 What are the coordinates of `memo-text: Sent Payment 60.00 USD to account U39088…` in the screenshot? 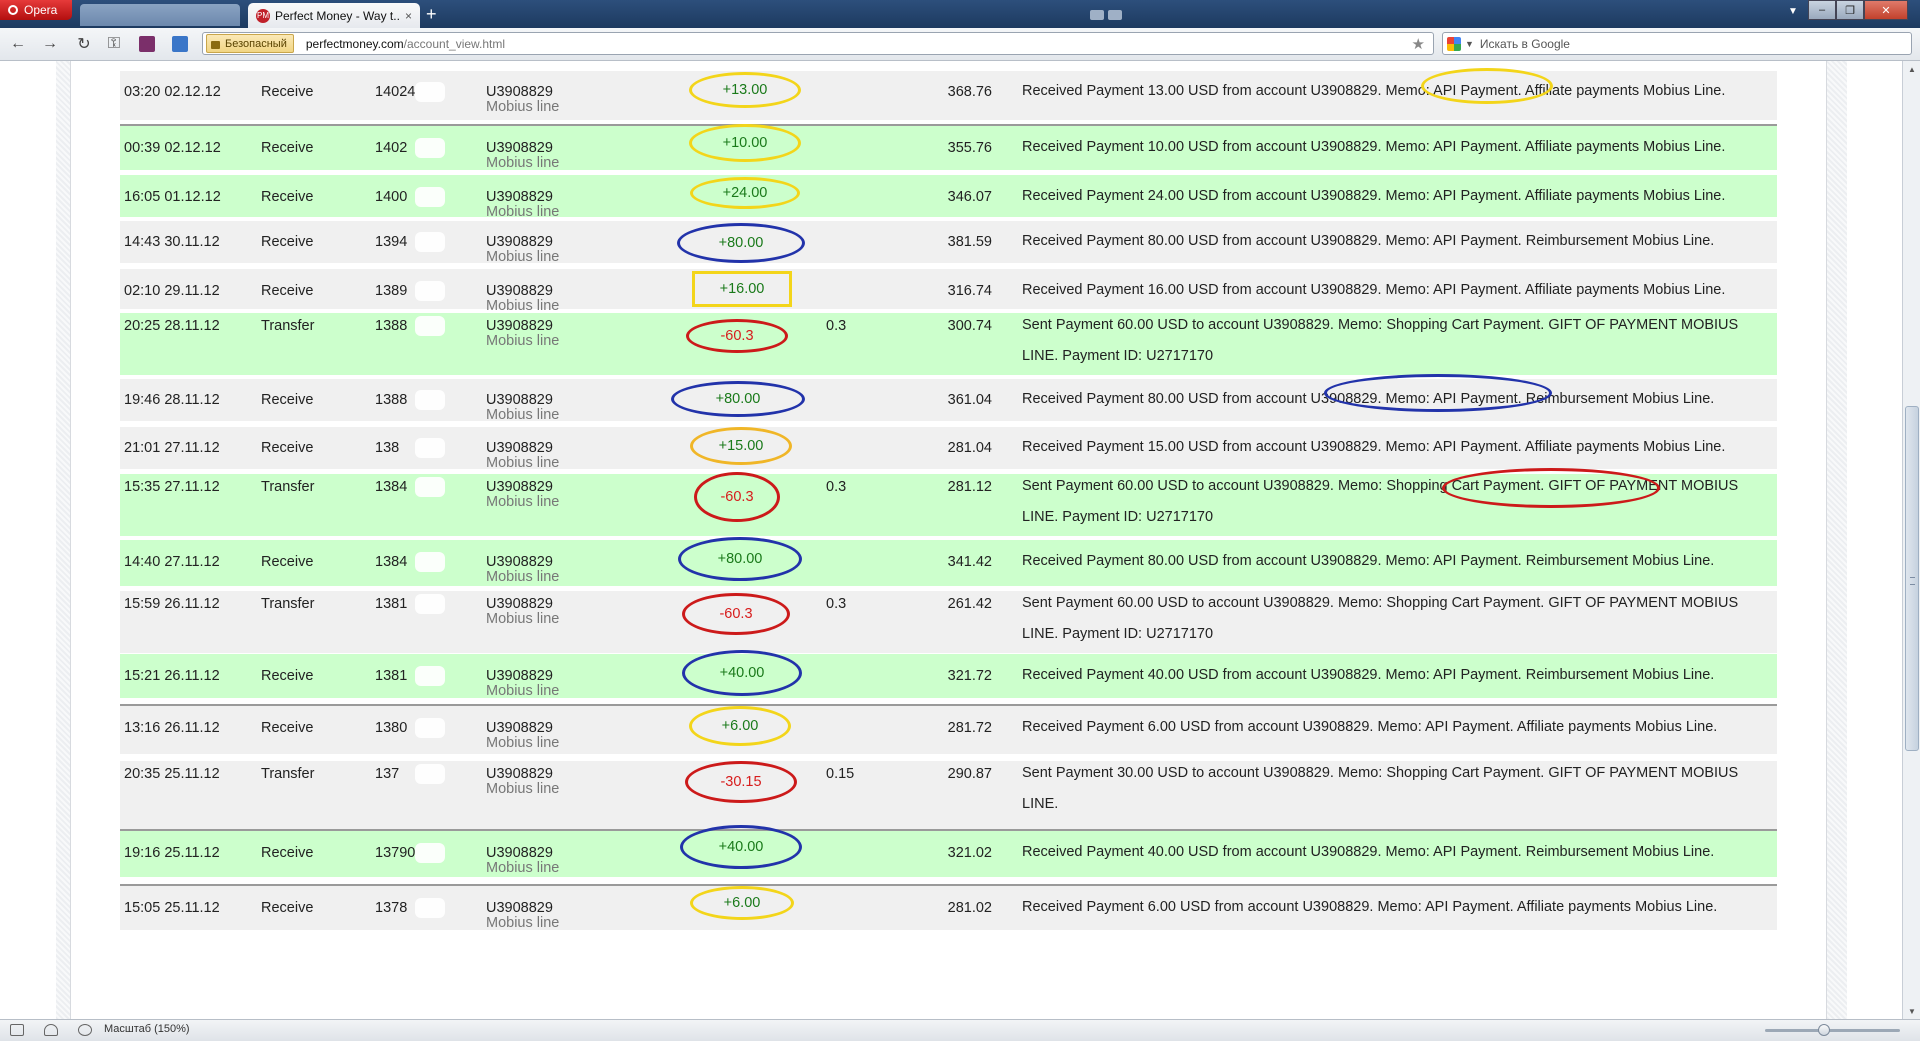 It's located at (1380, 501).